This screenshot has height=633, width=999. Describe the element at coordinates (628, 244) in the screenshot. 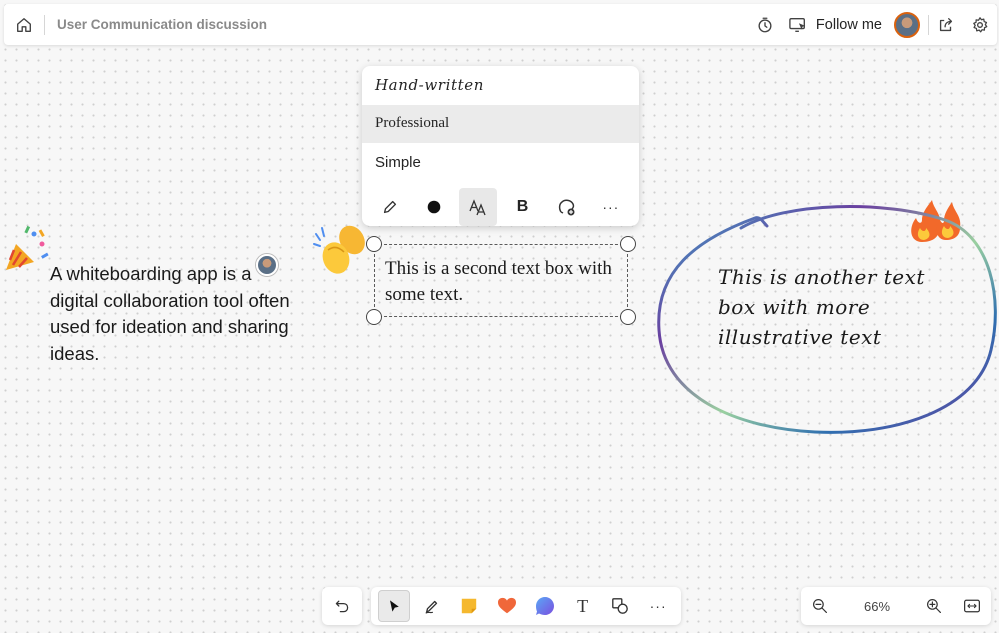

I see `resize-handle-top-right` at that location.